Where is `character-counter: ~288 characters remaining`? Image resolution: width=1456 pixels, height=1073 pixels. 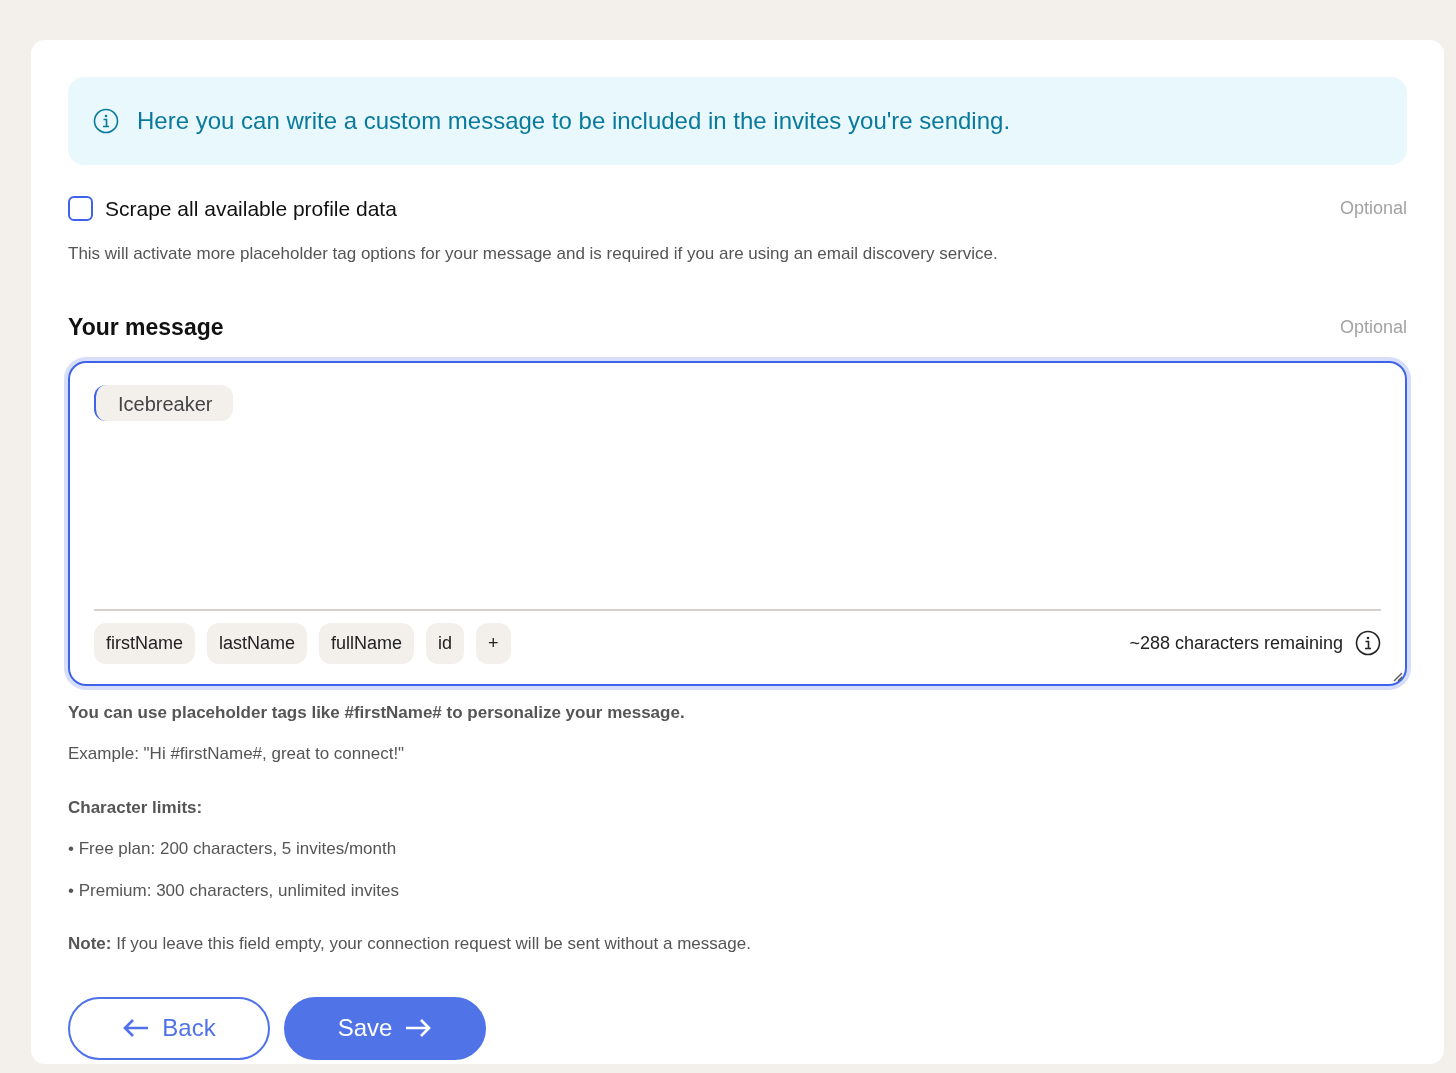
character-counter: ~288 characters remaining is located at coordinates (1236, 643).